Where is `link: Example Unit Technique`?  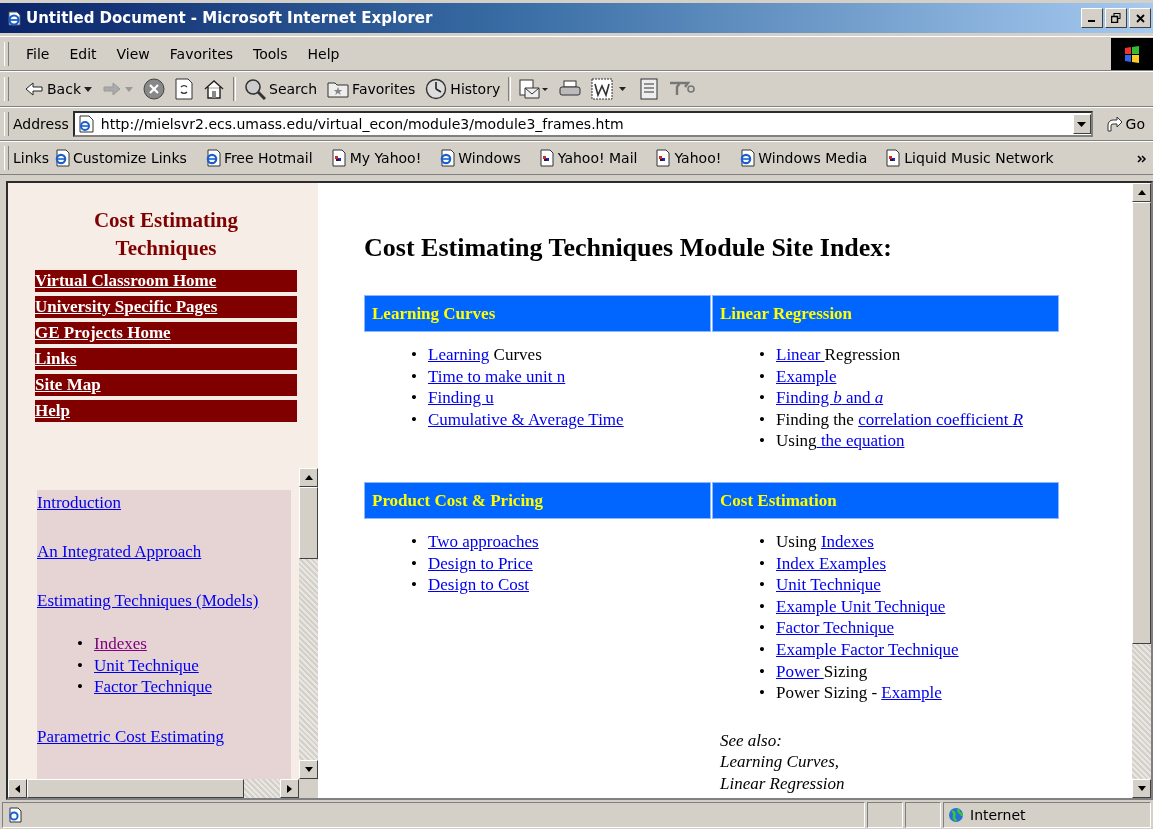 link: Example Unit Technique is located at coordinates (861, 606).